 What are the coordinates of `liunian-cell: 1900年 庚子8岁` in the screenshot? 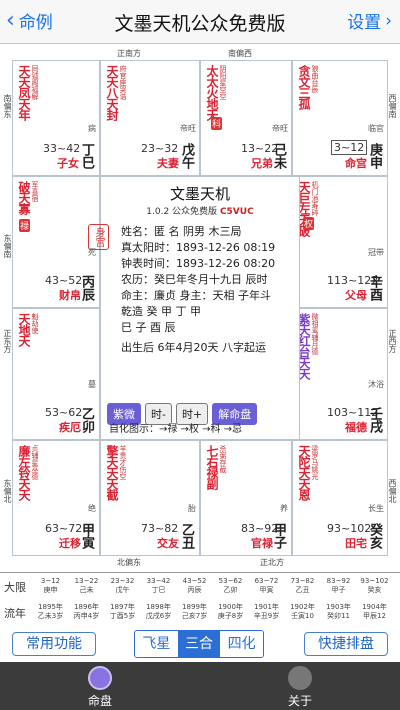 It's located at (230, 612).